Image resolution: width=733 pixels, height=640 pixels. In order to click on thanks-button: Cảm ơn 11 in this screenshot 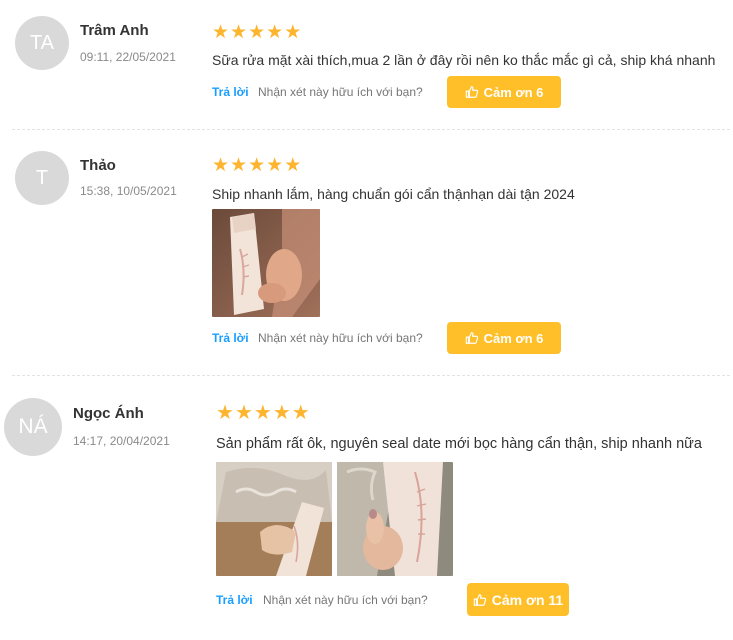, I will do `click(518, 599)`.